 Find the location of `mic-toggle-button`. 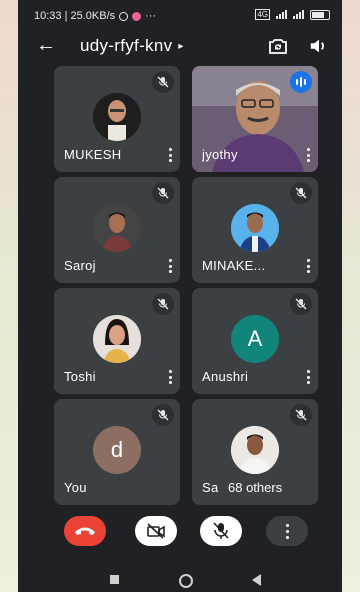

mic-toggle-button is located at coordinates (221, 531).